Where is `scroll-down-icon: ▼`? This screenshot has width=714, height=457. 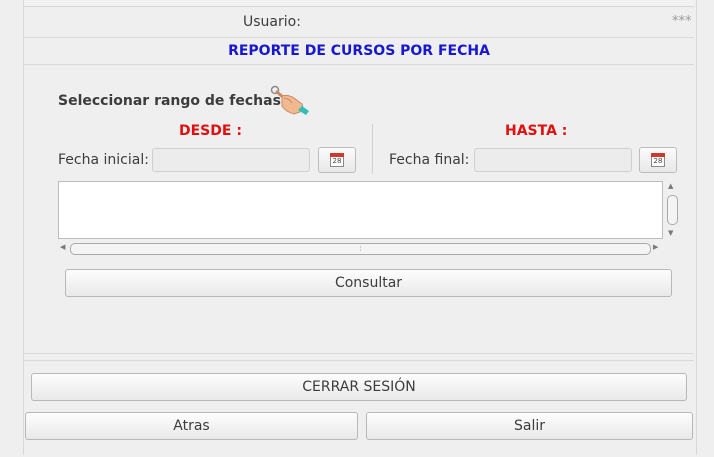 scroll-down-icon: ▼ is located at coordinates (670, 233).